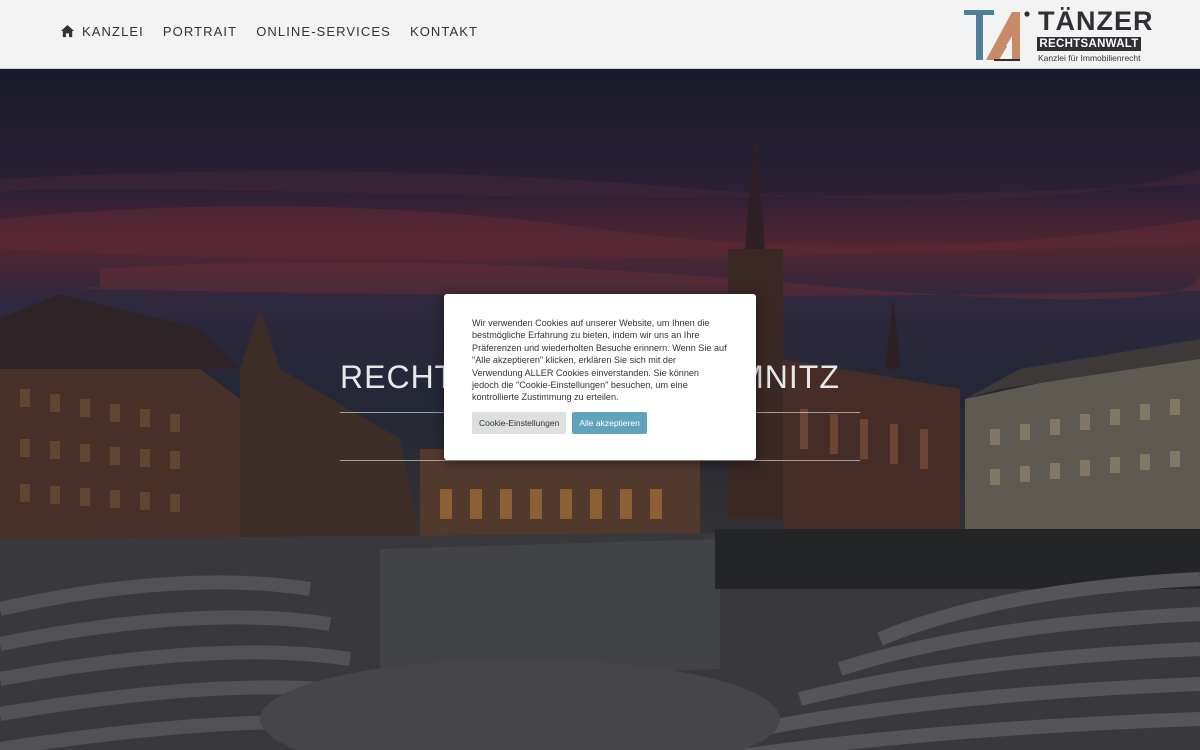  I want to click on nav-item-portrait: PORTRAIT, so click(200, 31).